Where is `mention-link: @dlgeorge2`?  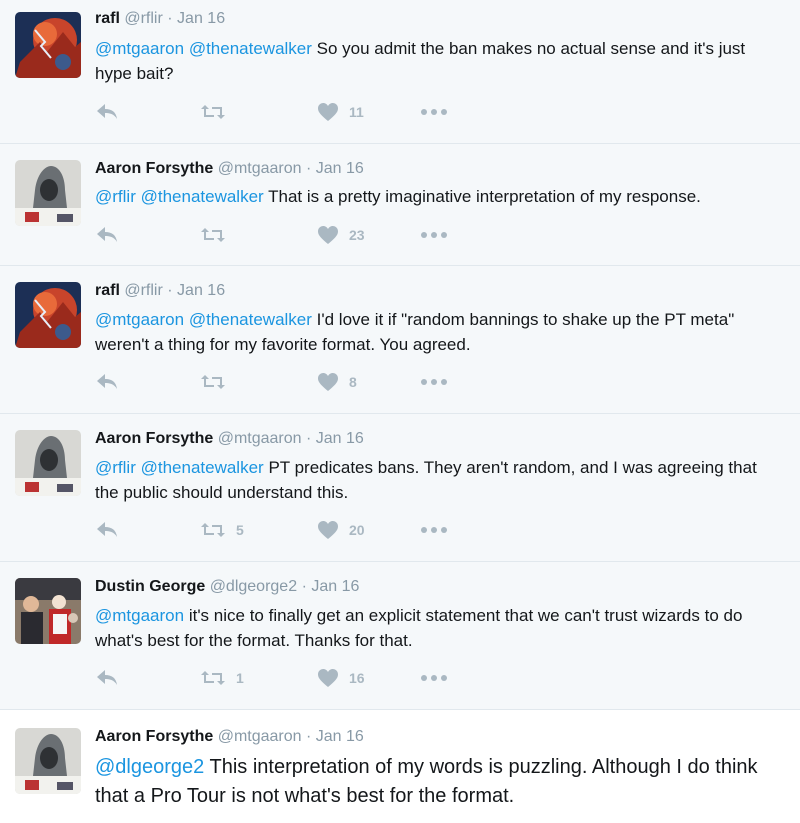
mention-link: @dlgeorge2 is located at coordinates (149, 767).